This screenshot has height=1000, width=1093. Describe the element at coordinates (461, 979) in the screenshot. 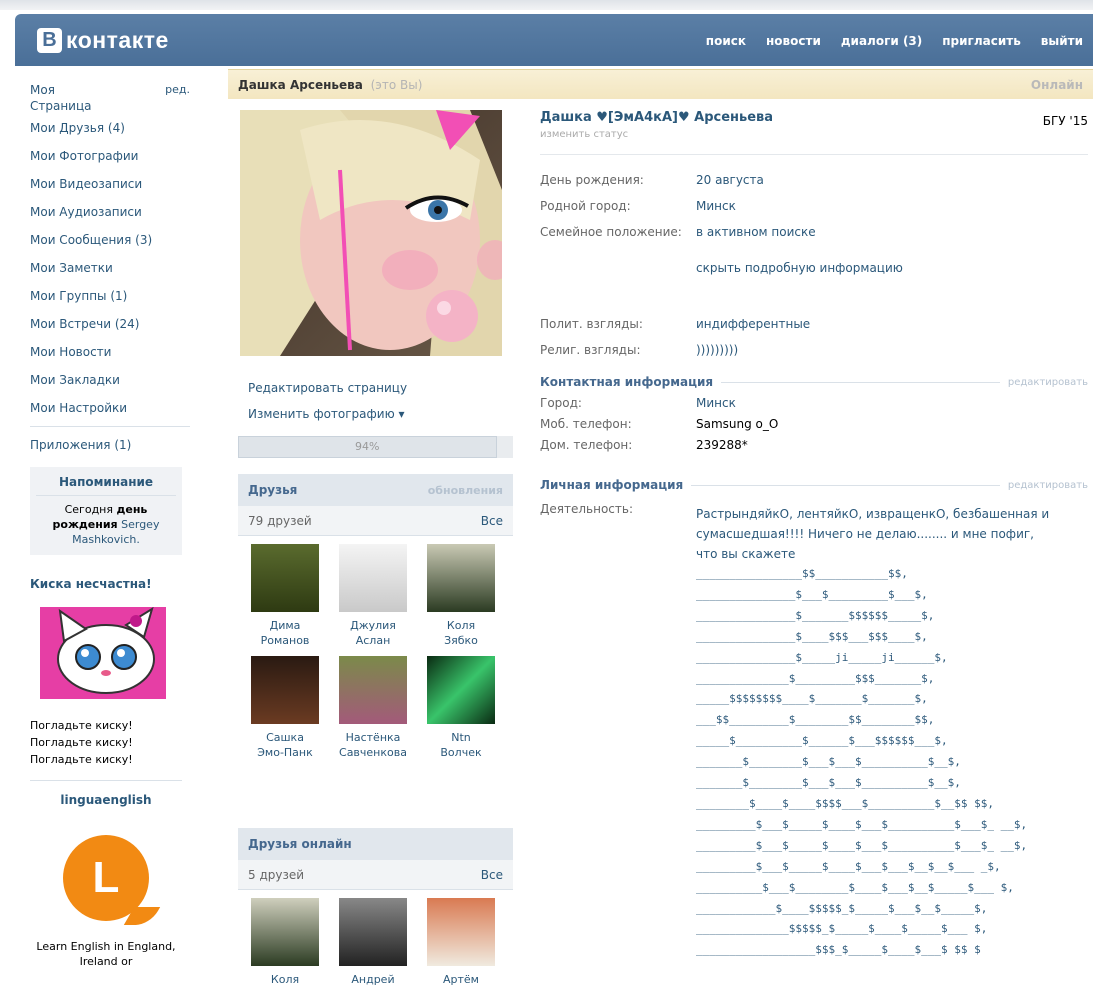

I see `friend-first-name: Артём` at that location.